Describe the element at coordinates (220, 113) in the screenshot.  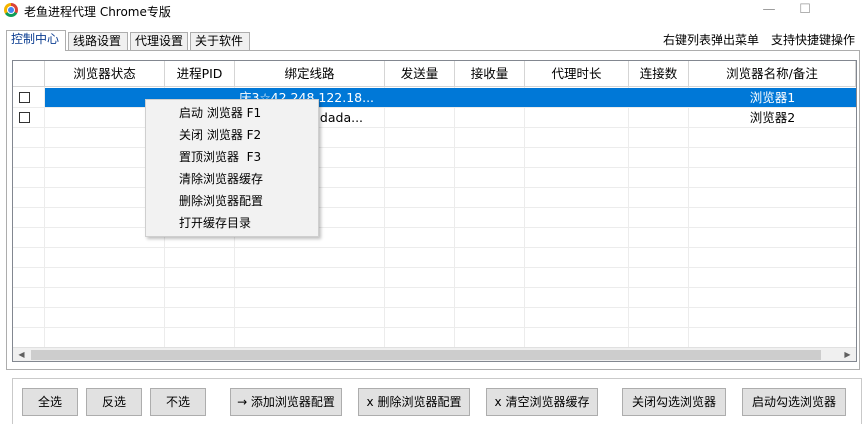
I see `menu-item-start-browser: 启动 浏览器 F1` at that location.